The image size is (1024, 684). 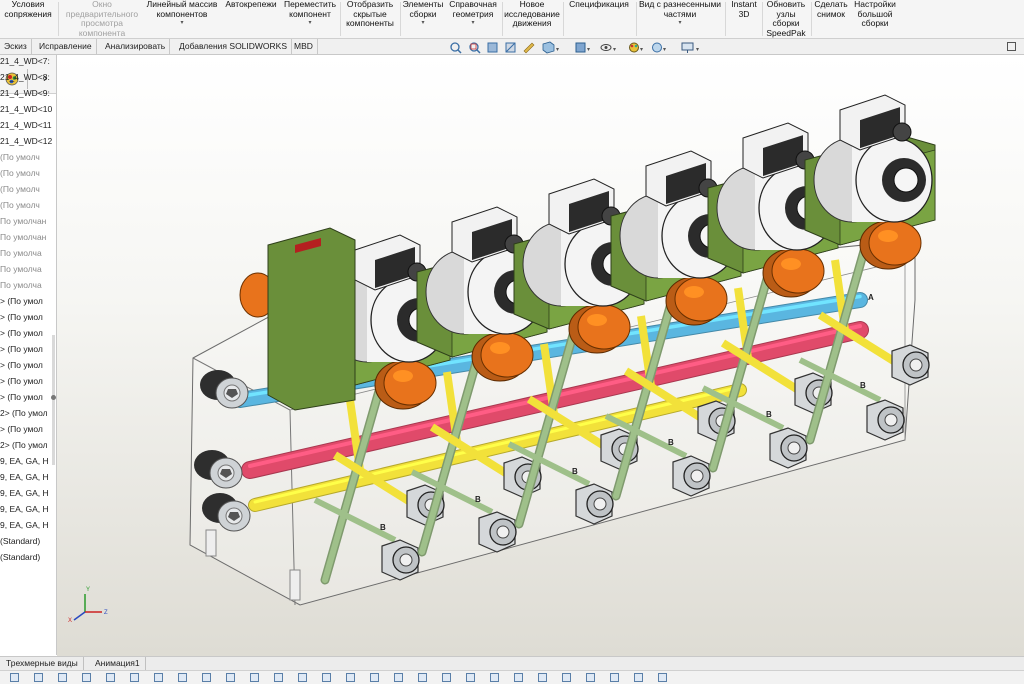 I want to click on tab-evaluate-fix: Исправление, so click(x=66, y=46).